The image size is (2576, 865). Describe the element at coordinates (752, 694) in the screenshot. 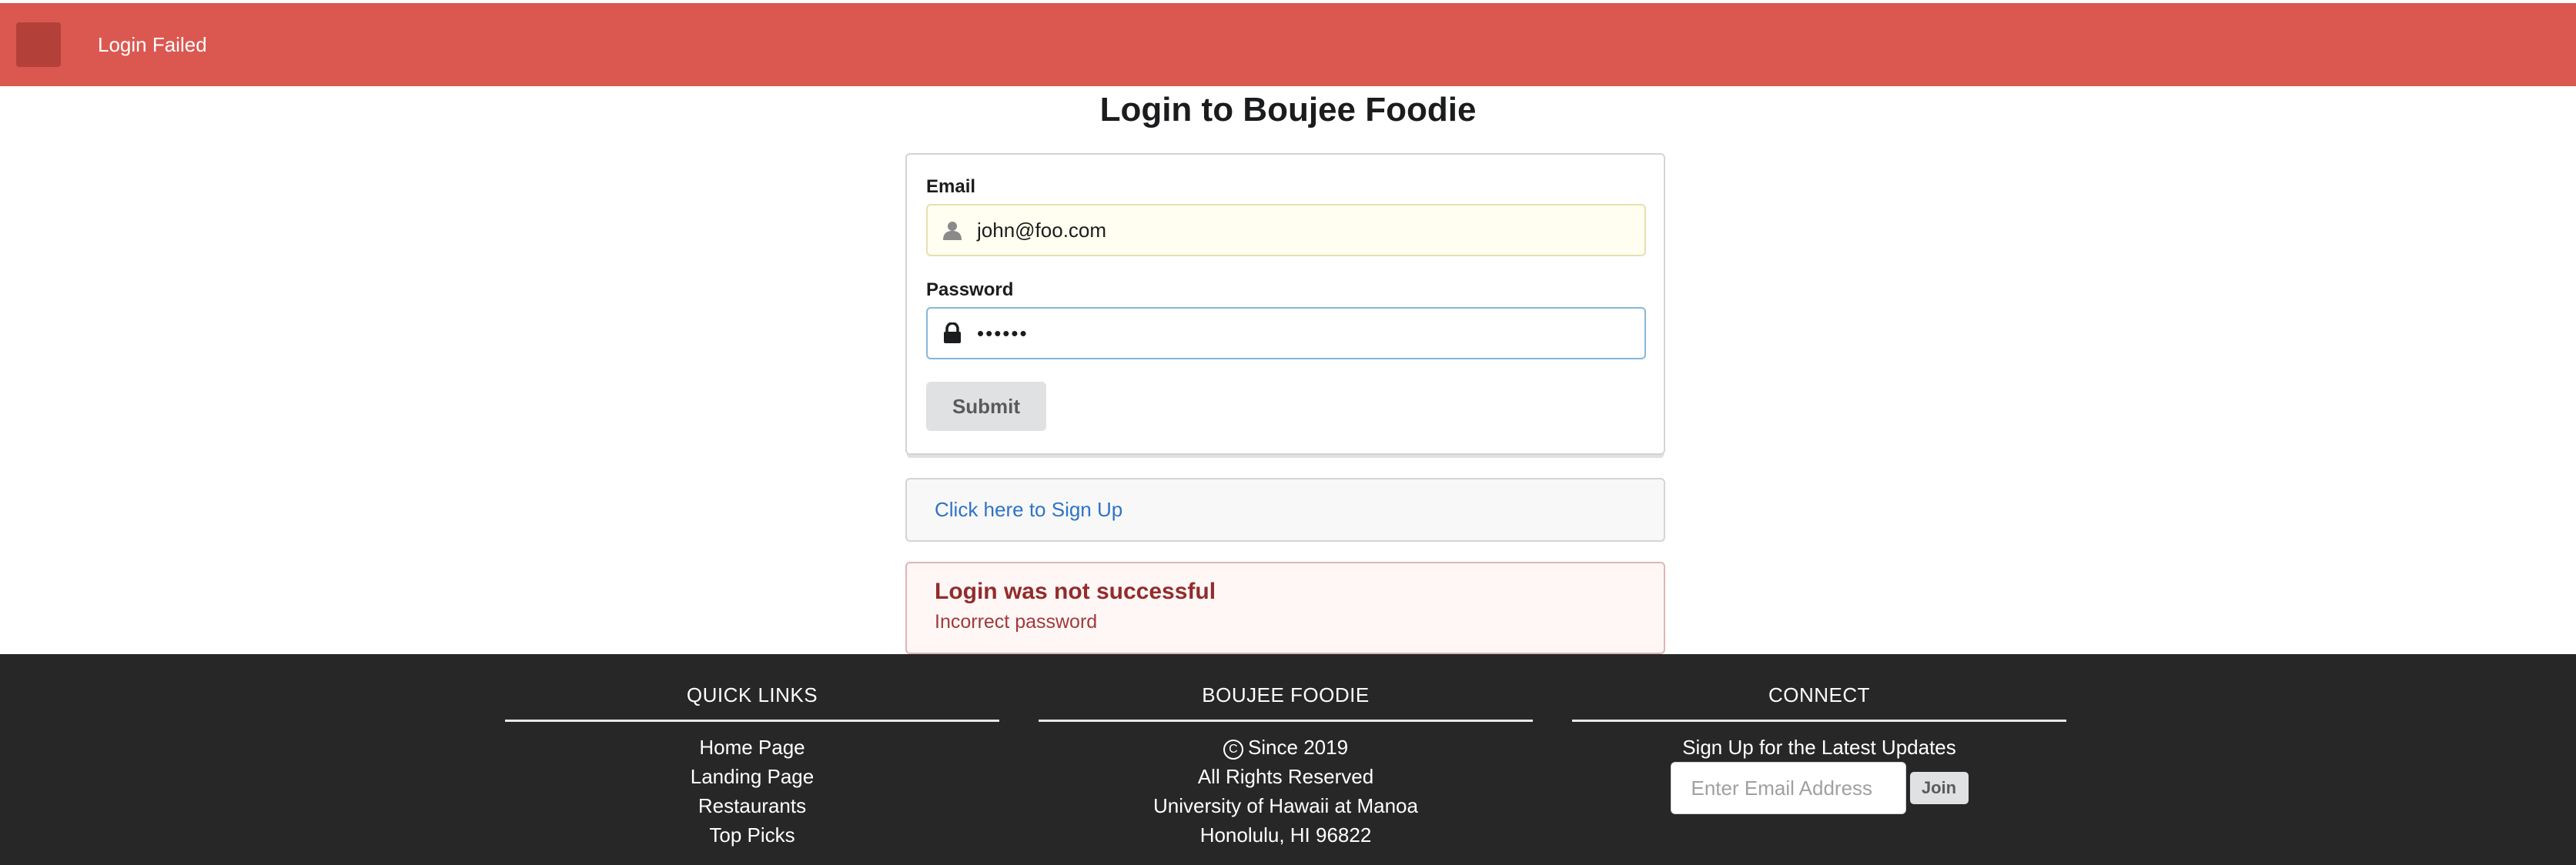

I see `quick-links-heading: QUICK LINKS` at that location.